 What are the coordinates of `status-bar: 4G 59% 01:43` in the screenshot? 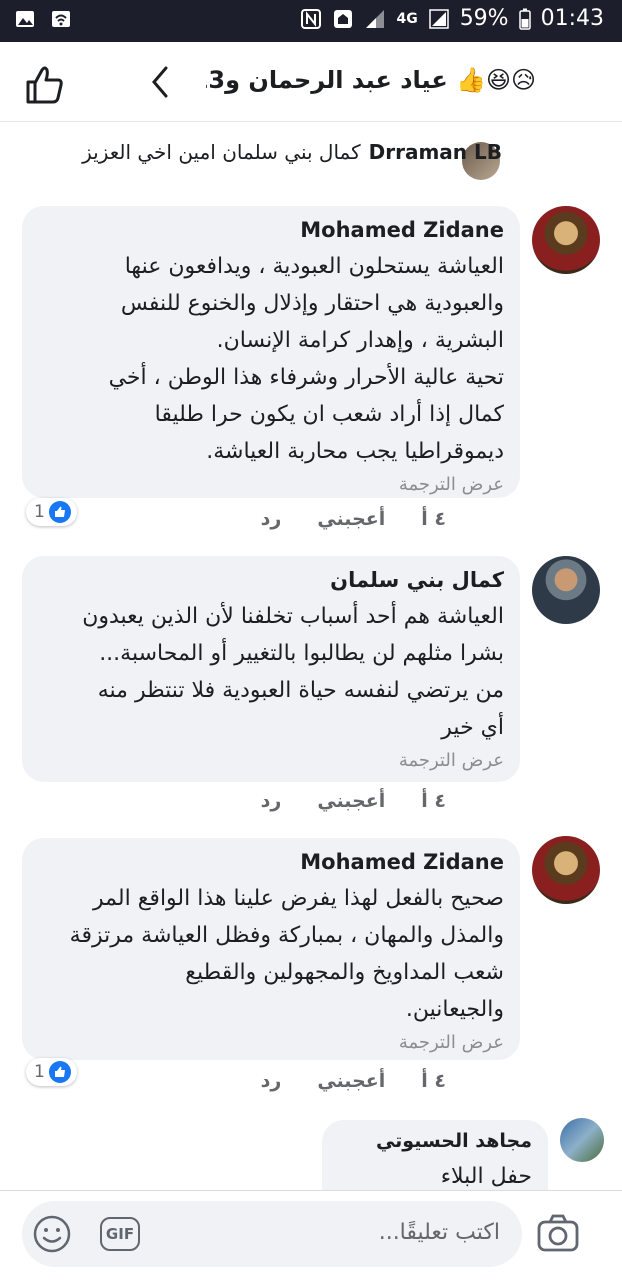 It's located at (311, 21).